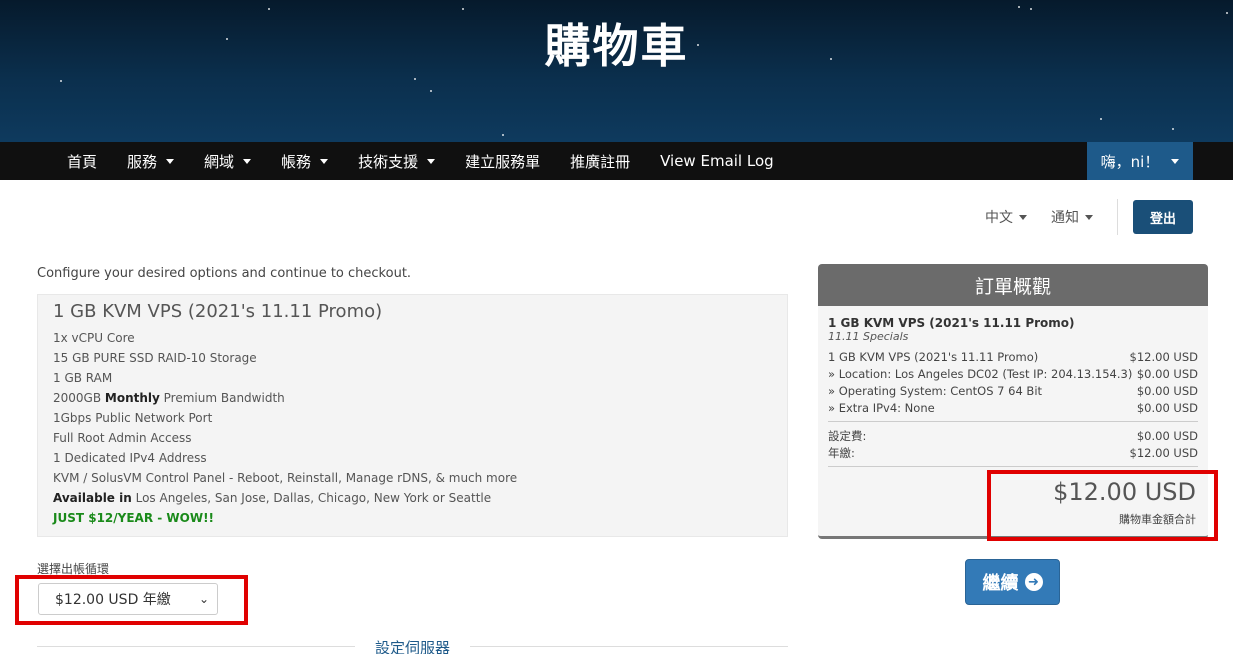 The width and height of the screenshot is (1233, 654). I want to click on feature-line: 1x vCPU Core, so click(94, 338).